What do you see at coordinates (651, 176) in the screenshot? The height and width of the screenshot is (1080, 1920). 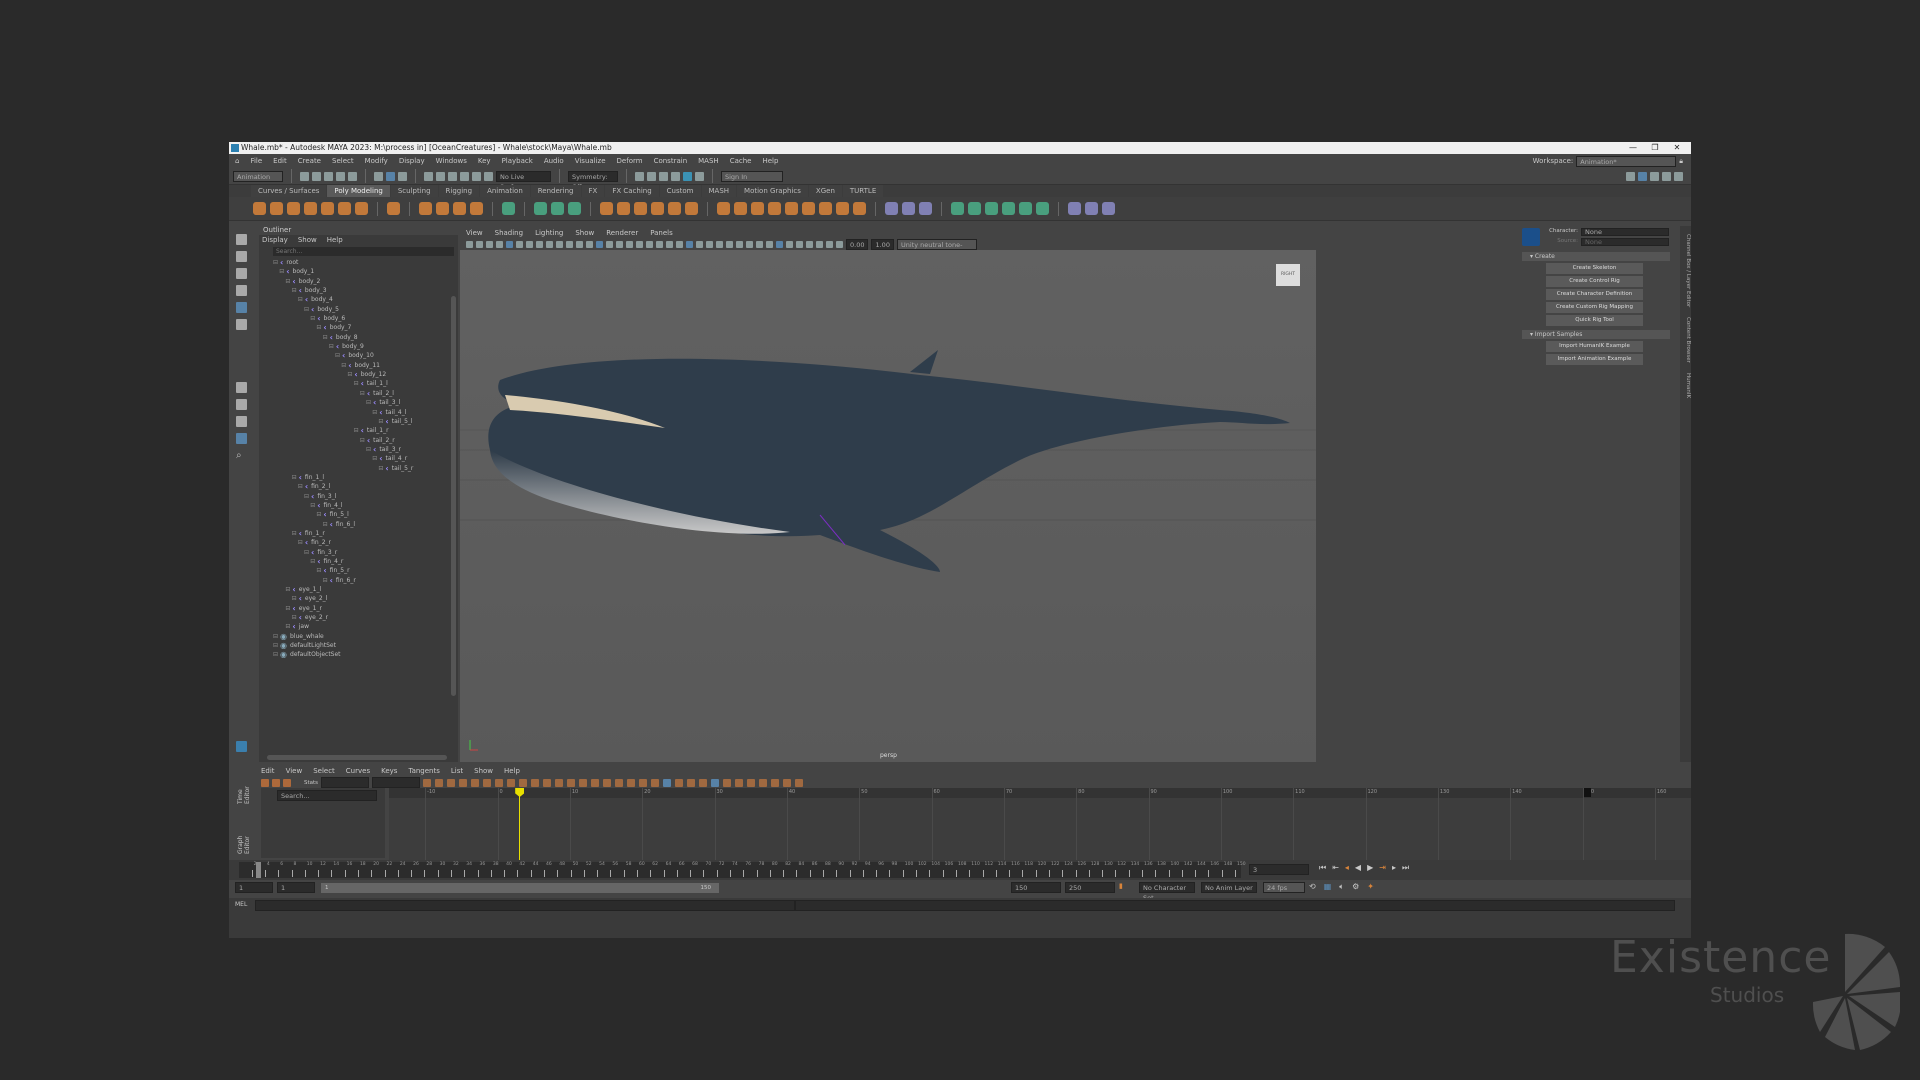 I see `ipr-render-icon` at bounding box center [651, 176].